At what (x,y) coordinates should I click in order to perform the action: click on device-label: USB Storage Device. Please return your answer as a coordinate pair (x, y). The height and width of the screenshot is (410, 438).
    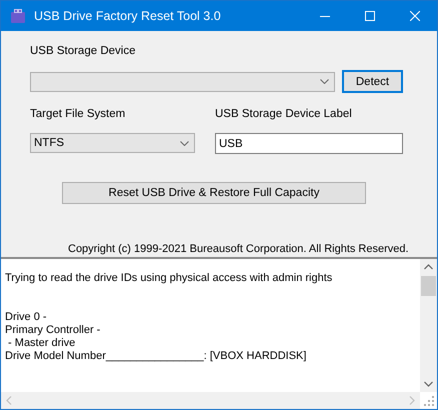
    Looking at the image, I should click on (83, 51).